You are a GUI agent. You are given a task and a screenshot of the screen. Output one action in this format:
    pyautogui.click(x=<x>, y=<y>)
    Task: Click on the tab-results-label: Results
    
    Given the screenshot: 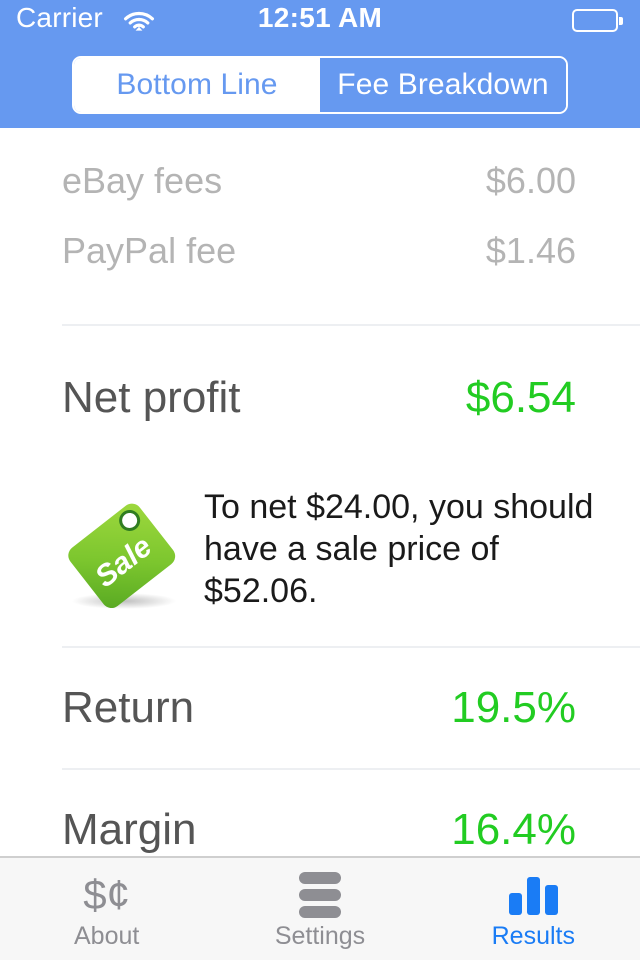 What is the action you would take?
    pyautogui.click(x=533, y=936)
    